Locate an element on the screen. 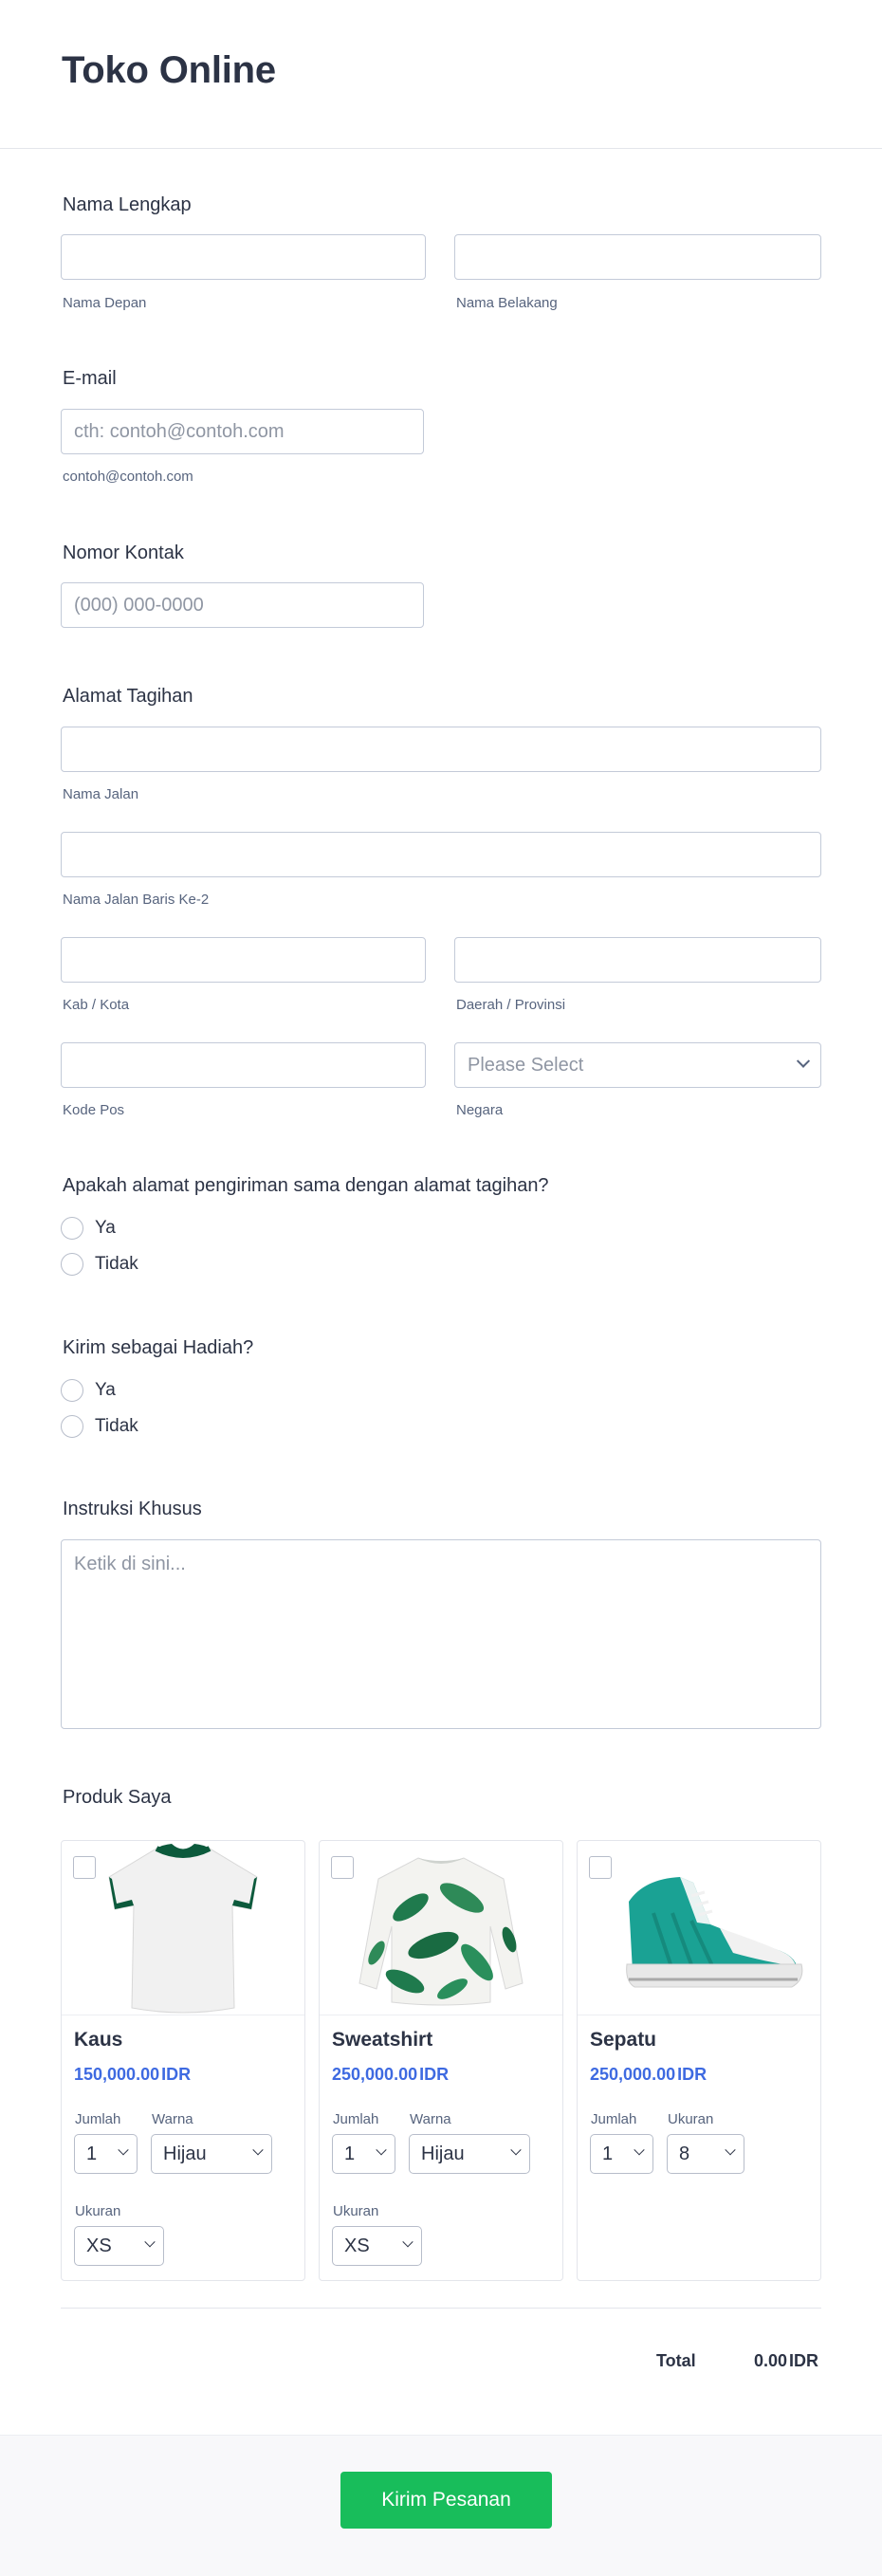  total-value: 0.00 IDR is located at coordinates (786, 2361).